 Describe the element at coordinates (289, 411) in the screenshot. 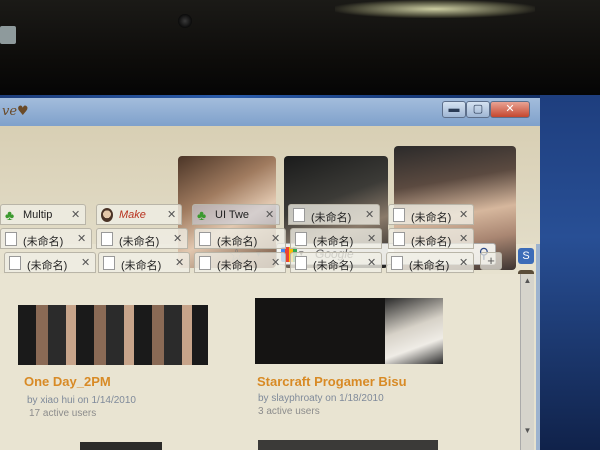

I see `active-users: 3 active users` at that location.